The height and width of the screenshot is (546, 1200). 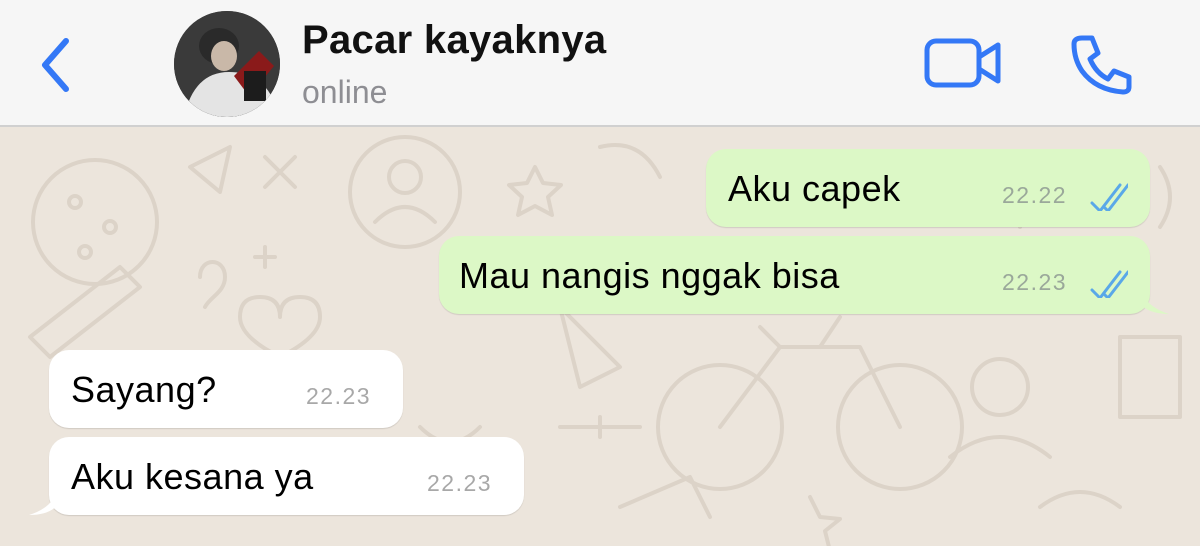 I want to click on video-camera-icon, so click(x=962, y=63).